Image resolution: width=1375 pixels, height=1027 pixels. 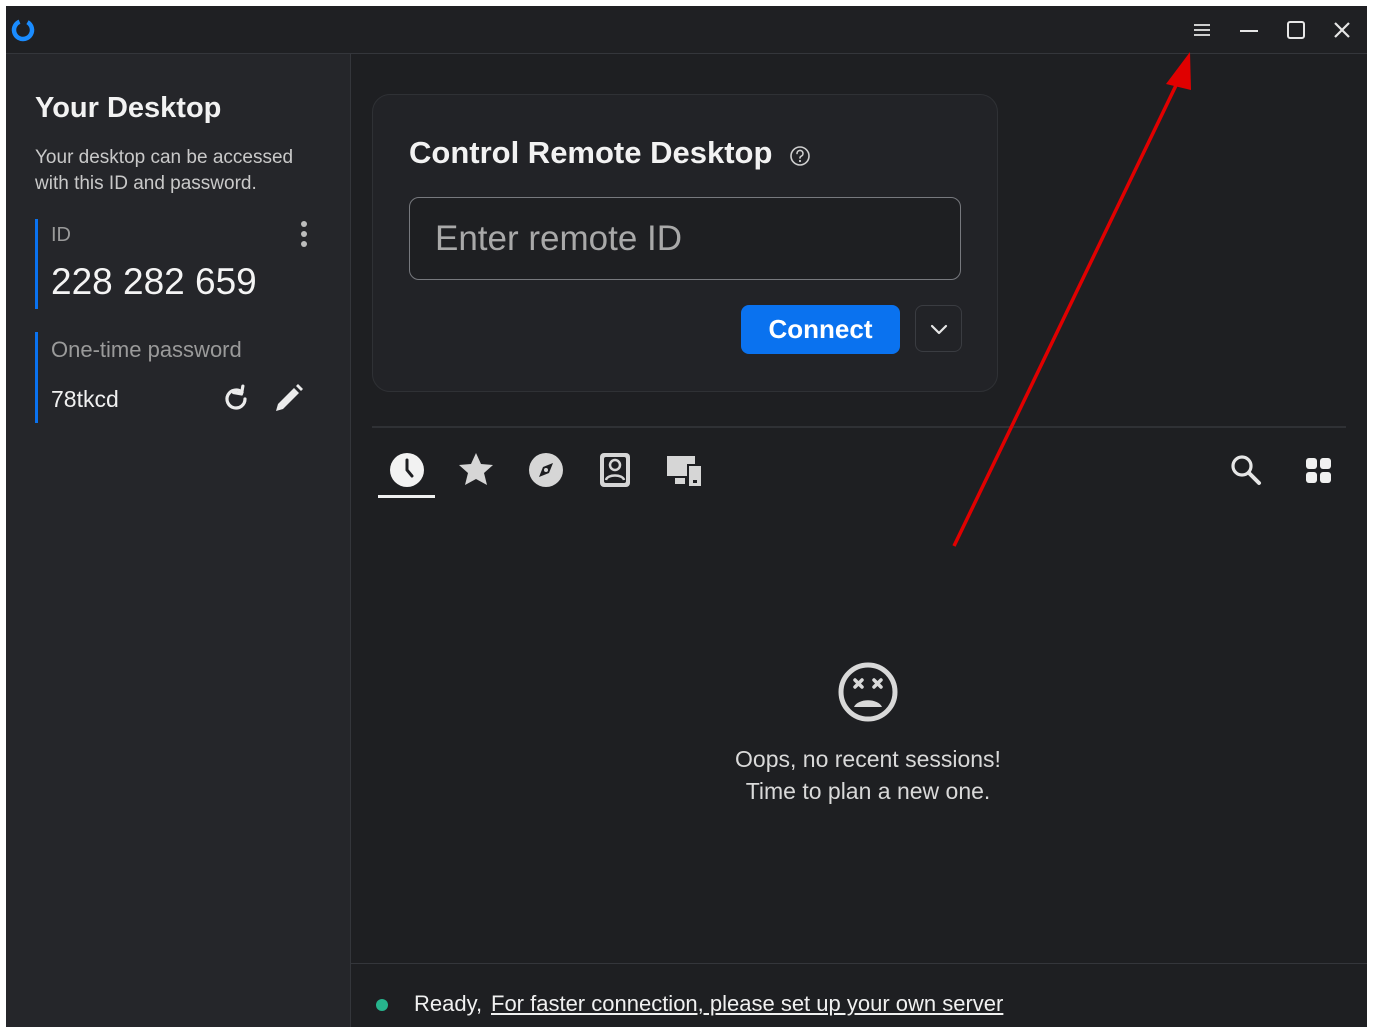 What do you see at coordinates (859, 427) in the screenshot?
I see `section-divider` at bounding box center [859, 427].